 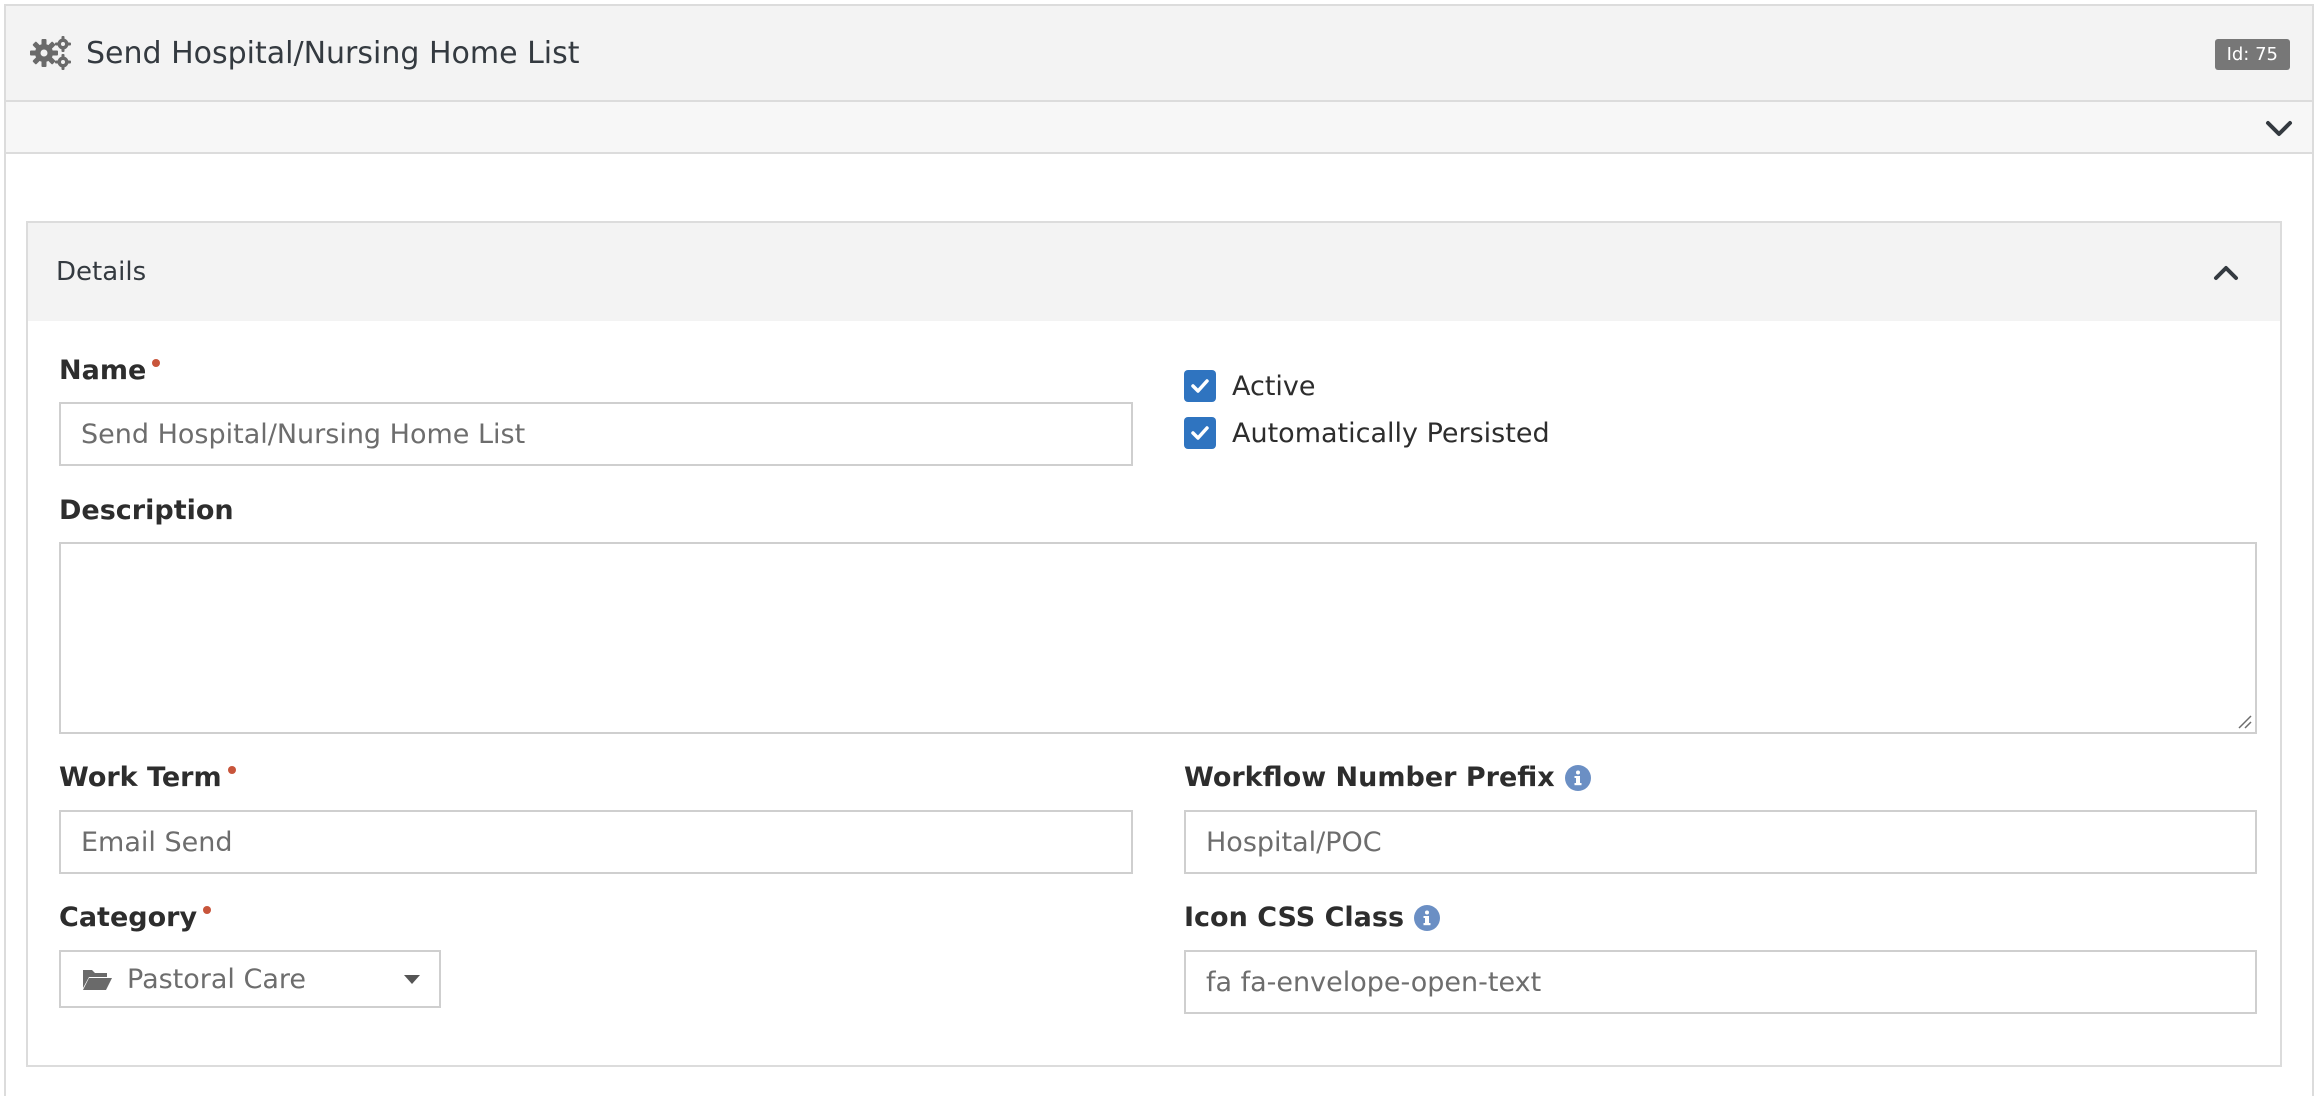 I want to click on name-label-text: Name, so click(x=103, y=370).